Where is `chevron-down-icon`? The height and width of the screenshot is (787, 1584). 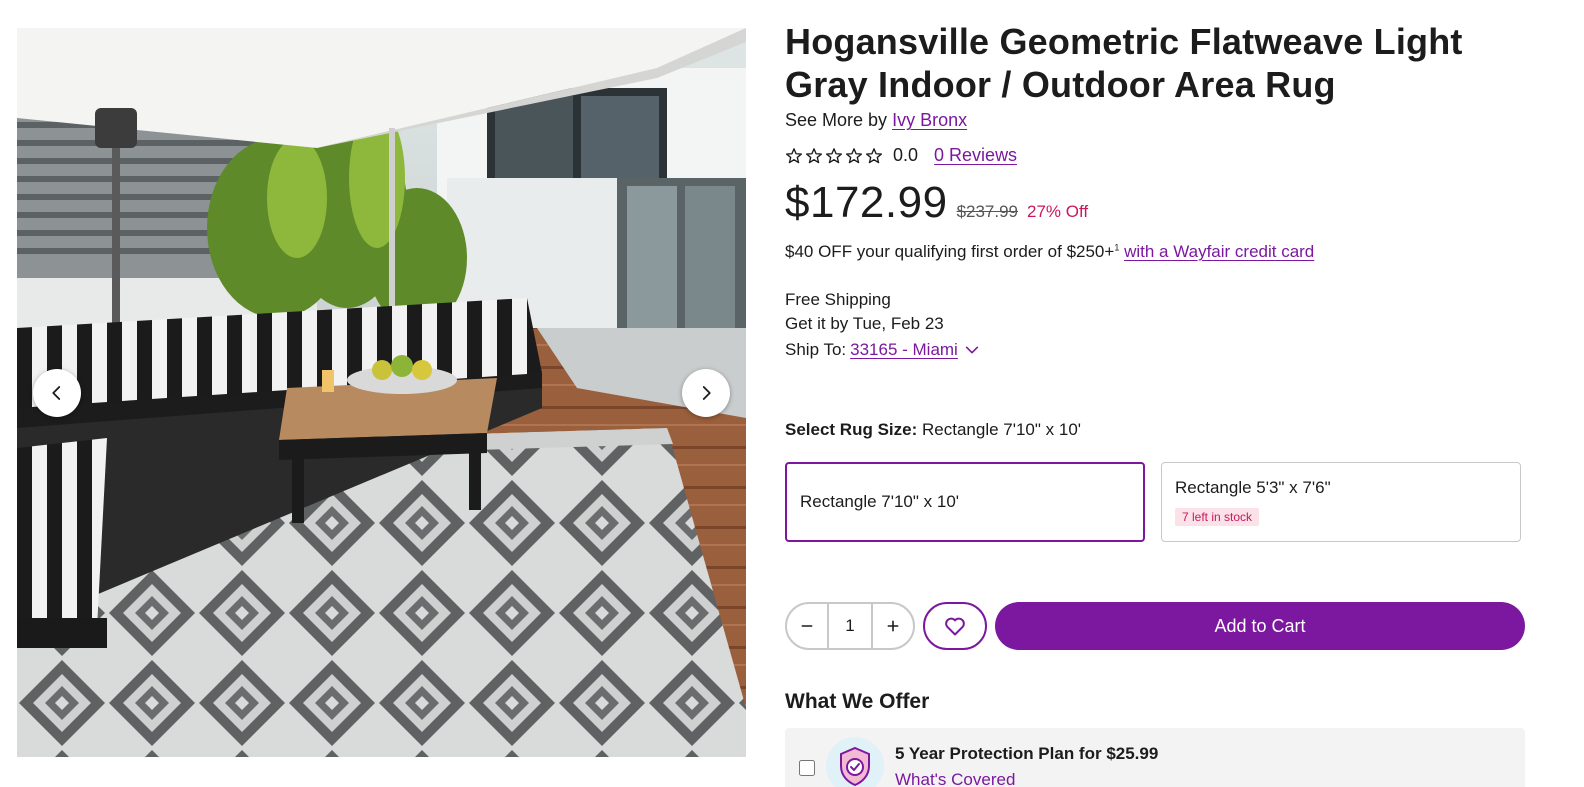 chevron-down-icon is located at coordinates (972, 350).